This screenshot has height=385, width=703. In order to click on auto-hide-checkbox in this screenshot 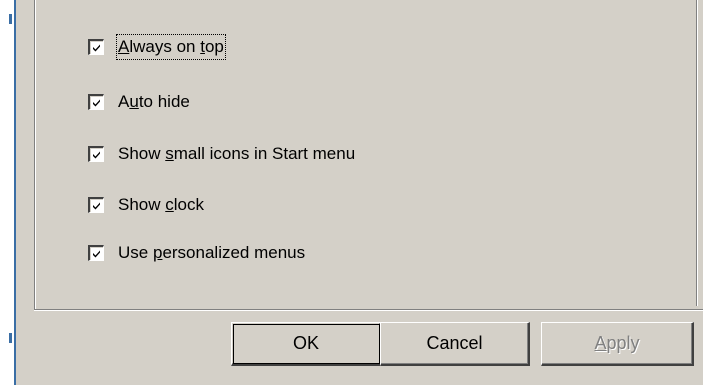, I will do `click(96, 102)`.